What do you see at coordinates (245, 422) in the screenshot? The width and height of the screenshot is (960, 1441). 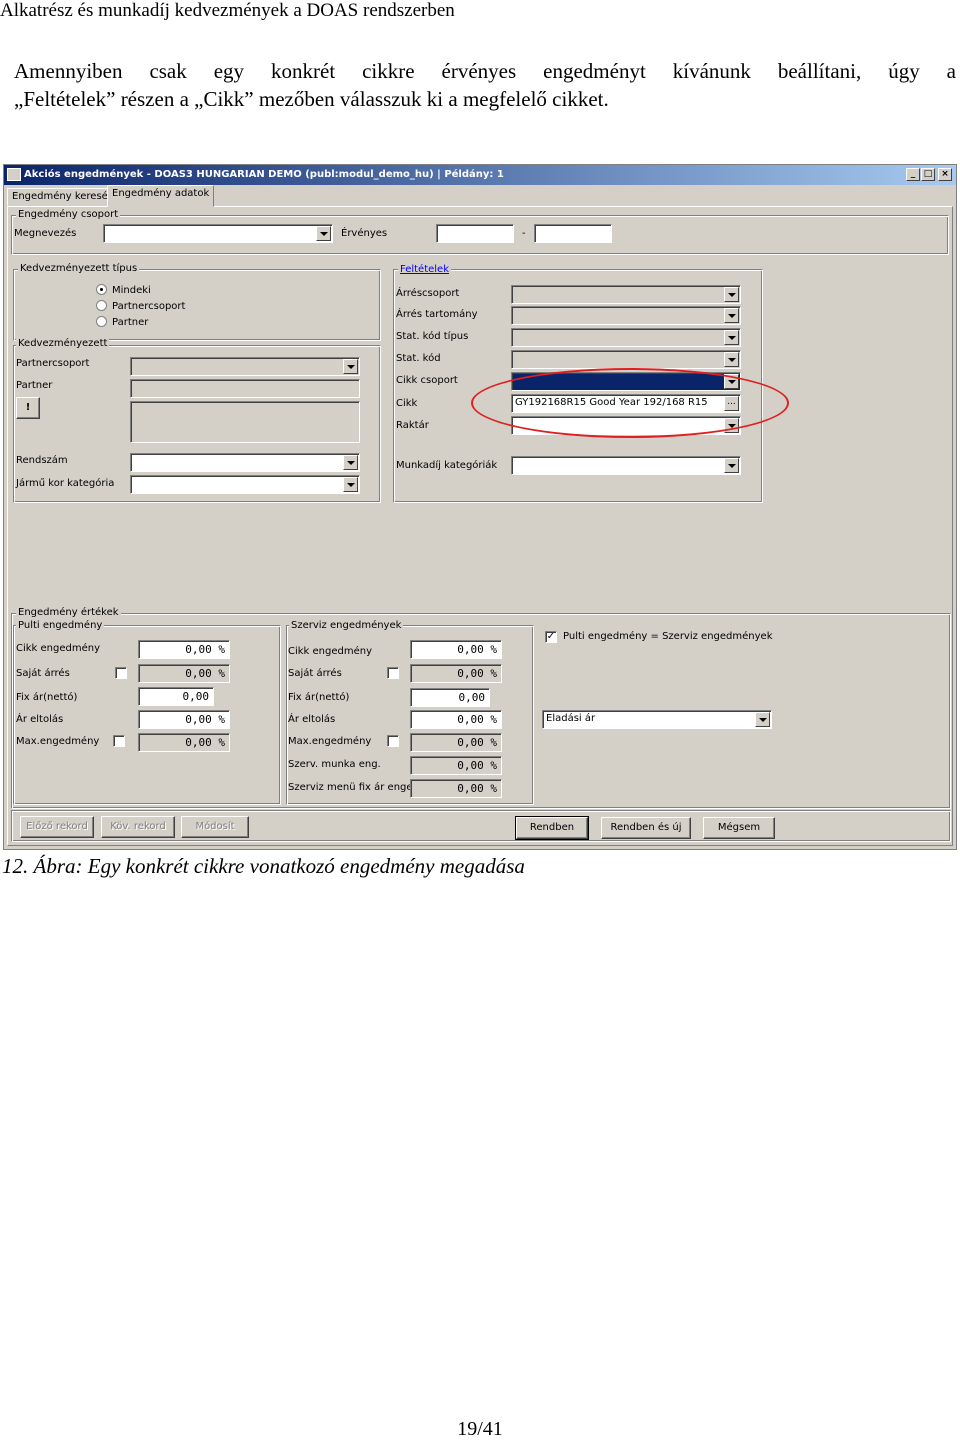 I see `partner-details-box` at bounding box center [245, 422].